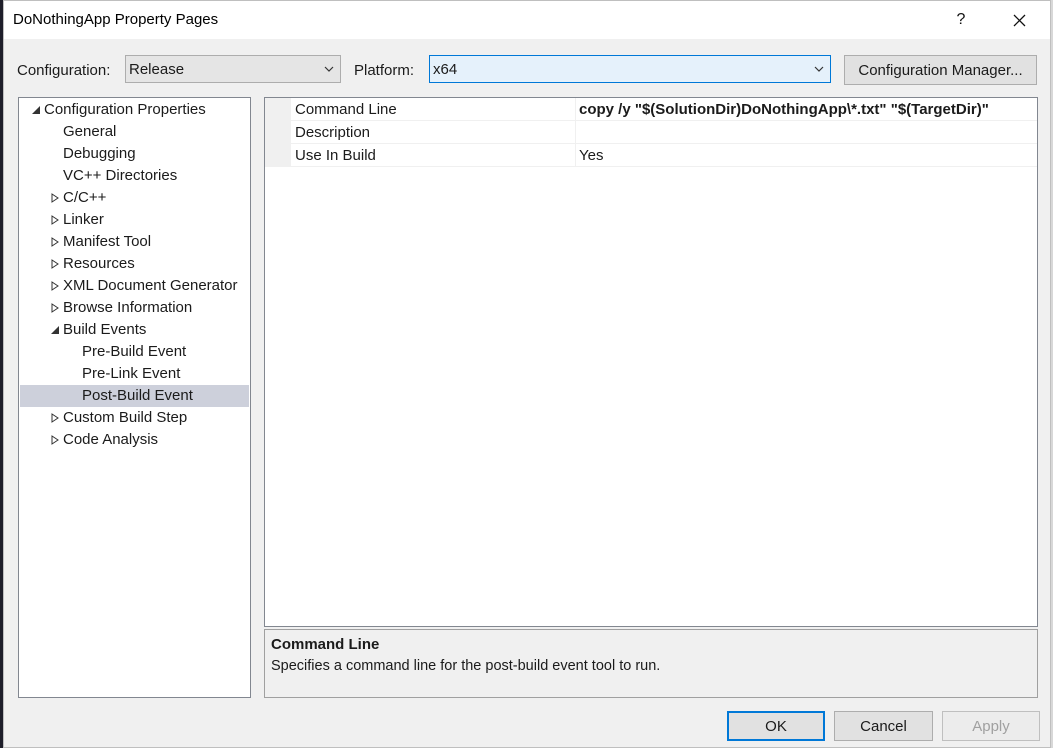  What do you see at coordinates (90, 131) in the screenshot?
I see `tree-item-label: General` at bounding box center [90, 131].